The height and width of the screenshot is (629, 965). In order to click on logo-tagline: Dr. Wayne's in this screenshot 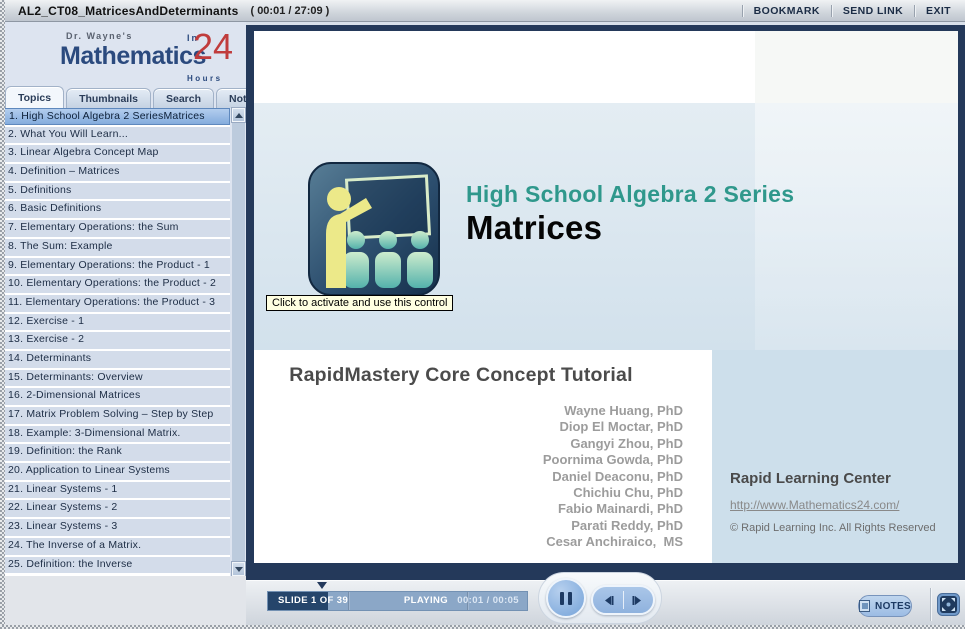, I will do `click(99, 36)`.